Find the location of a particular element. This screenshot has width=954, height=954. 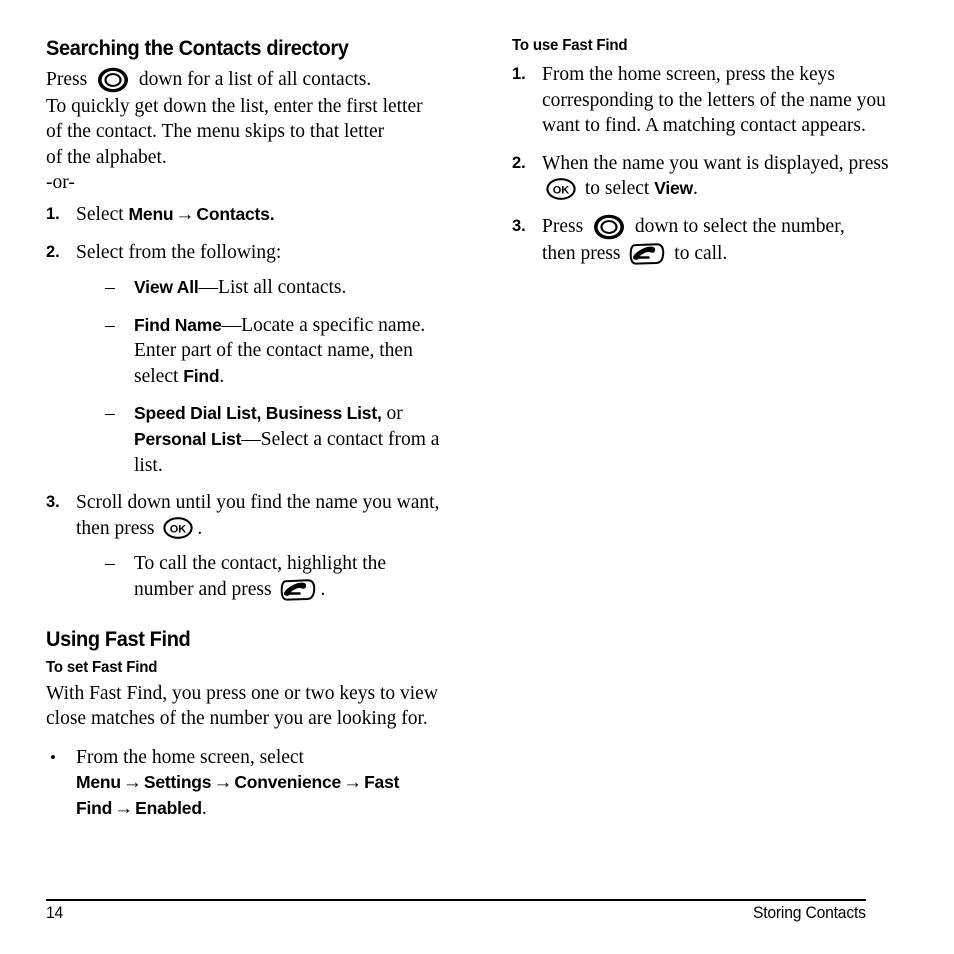

use-step-2-number: 2. is located at coordinates (519, 162).